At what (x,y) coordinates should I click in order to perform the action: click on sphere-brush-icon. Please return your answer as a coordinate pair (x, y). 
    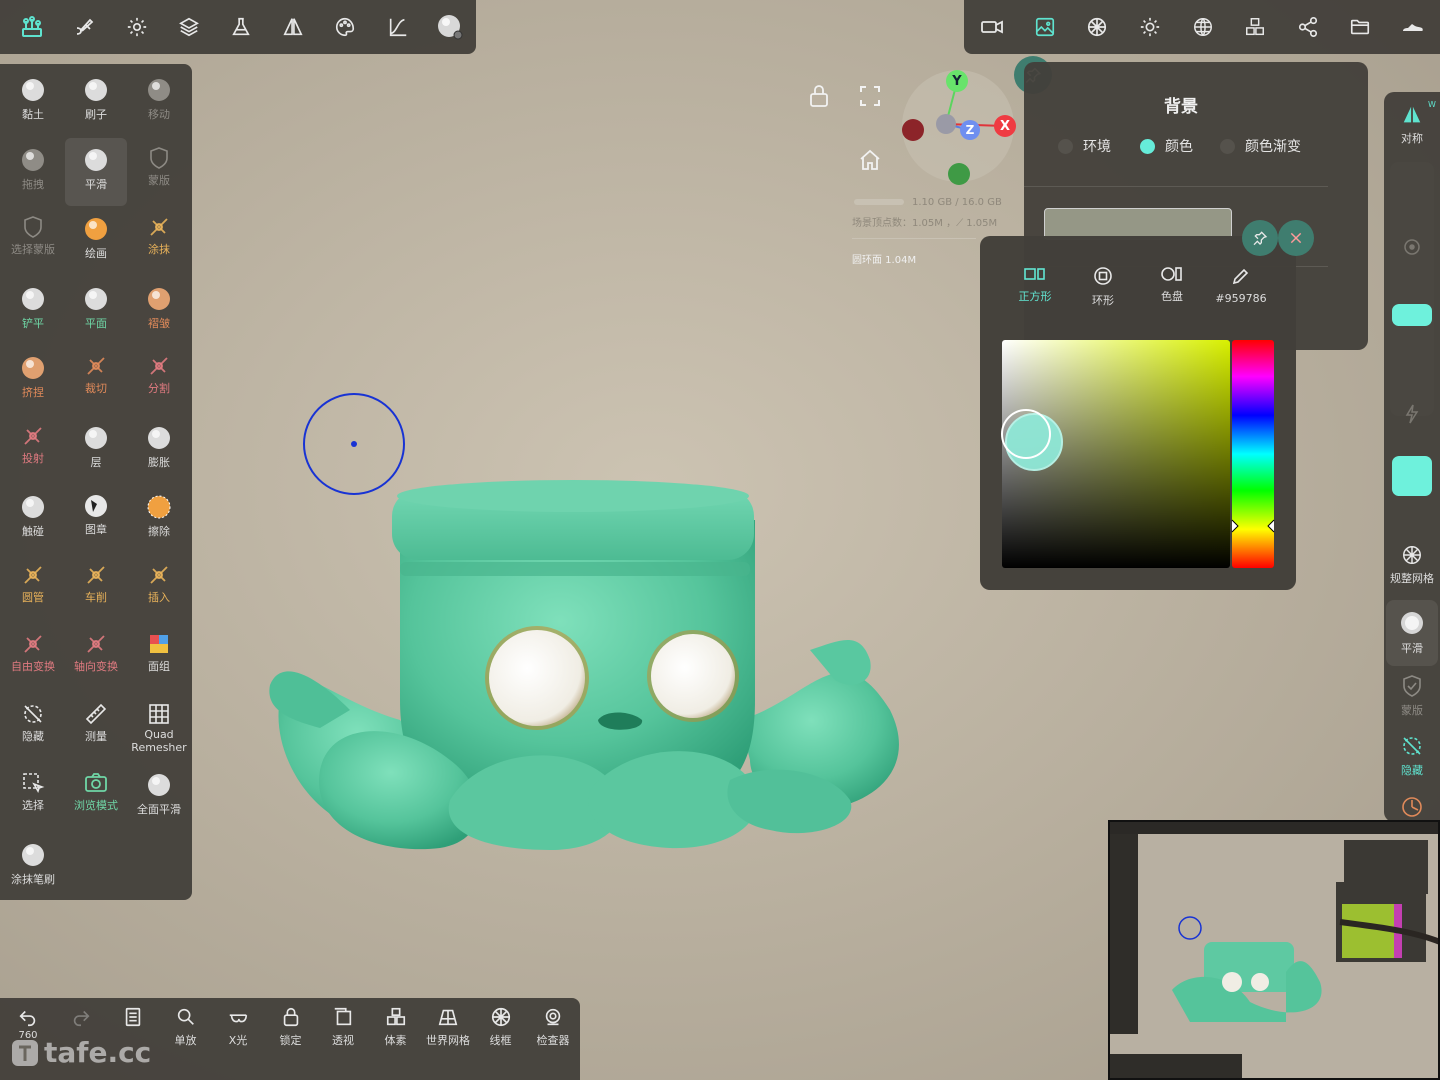
    Looking at the image, I should click on (450, 27).